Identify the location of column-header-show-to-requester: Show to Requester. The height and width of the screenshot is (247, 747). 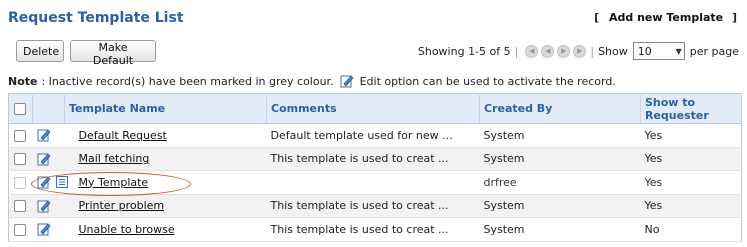
(691, 108).